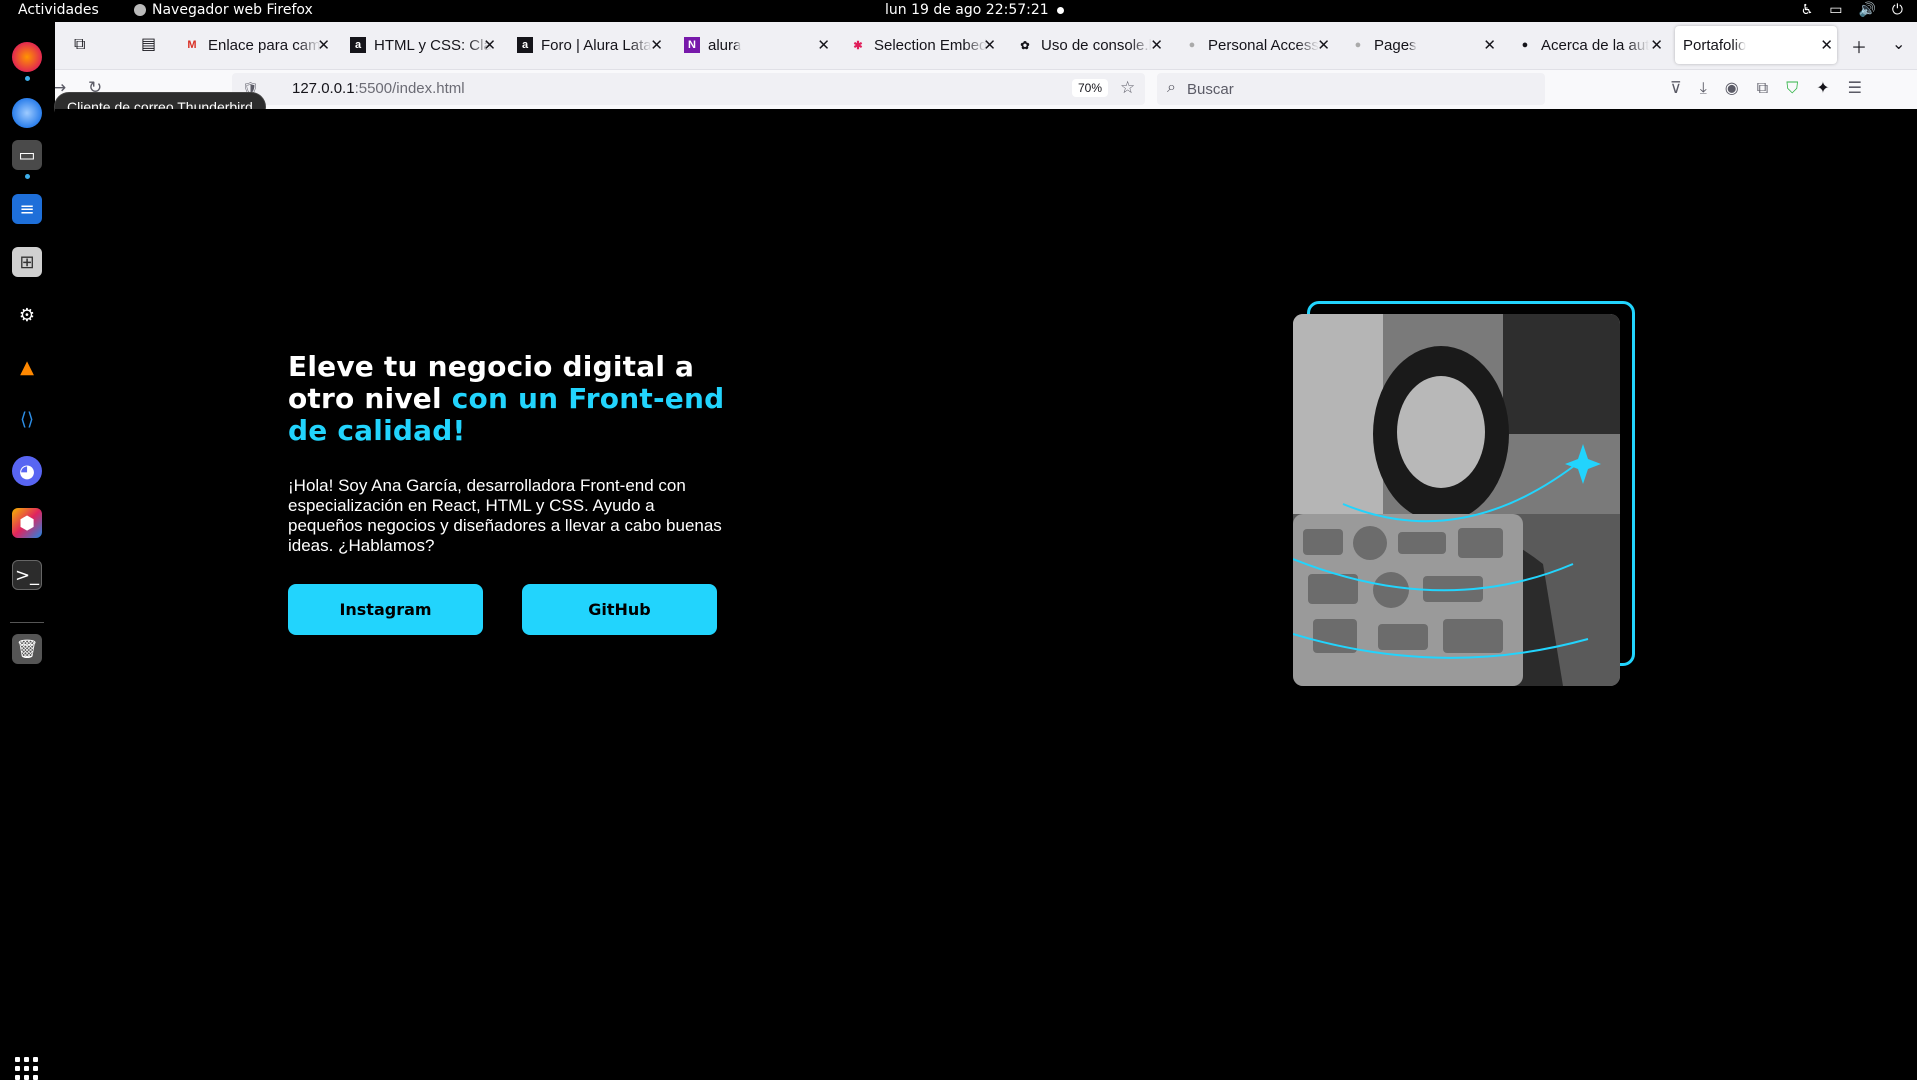 The height and width of the screenshot is (1080, 1917). What do you see at coordinates (1852, 10) in the screenshot?
I see `system-tray: ♿ ▭ 🔊 ⏻` at bounding box center [1852, 10].